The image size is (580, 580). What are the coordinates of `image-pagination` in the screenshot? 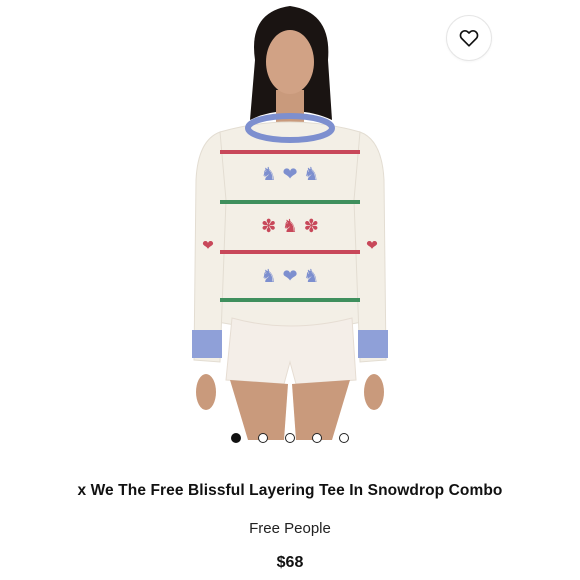 It's located at (290, 438).